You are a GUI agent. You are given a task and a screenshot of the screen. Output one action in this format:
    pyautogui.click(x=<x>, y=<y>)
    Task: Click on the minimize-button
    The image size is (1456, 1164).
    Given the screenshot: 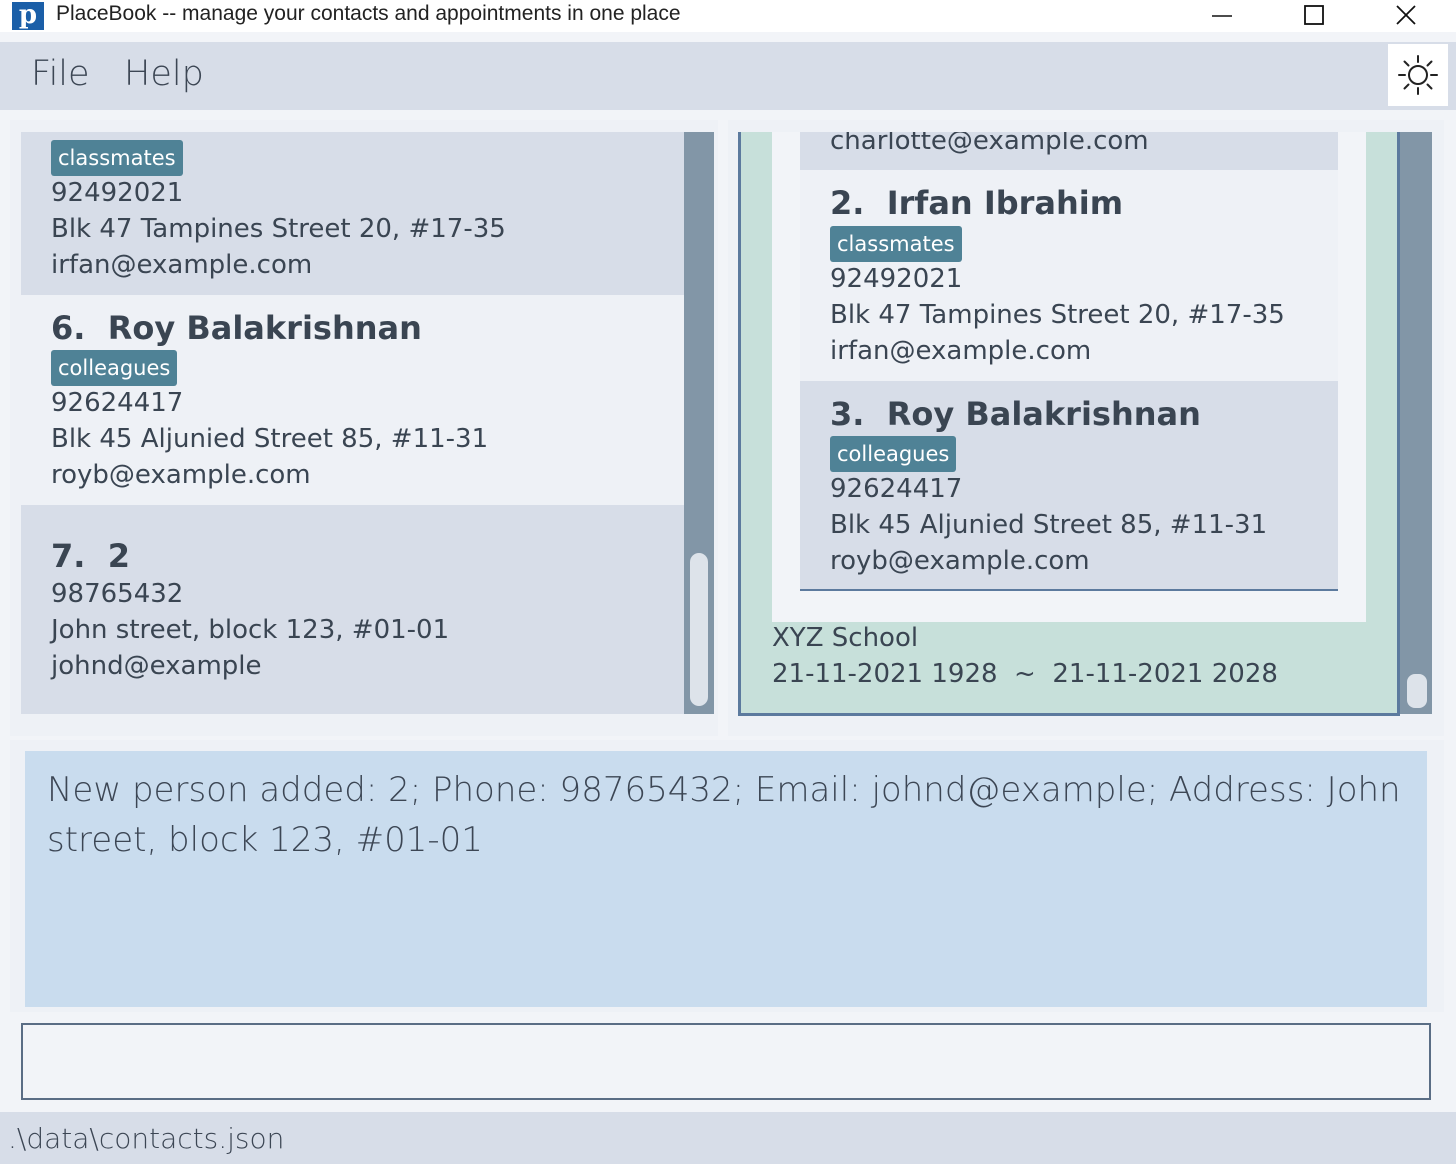 What is the action you would take?
    pyautogui.click(x=1222, y=16)
    